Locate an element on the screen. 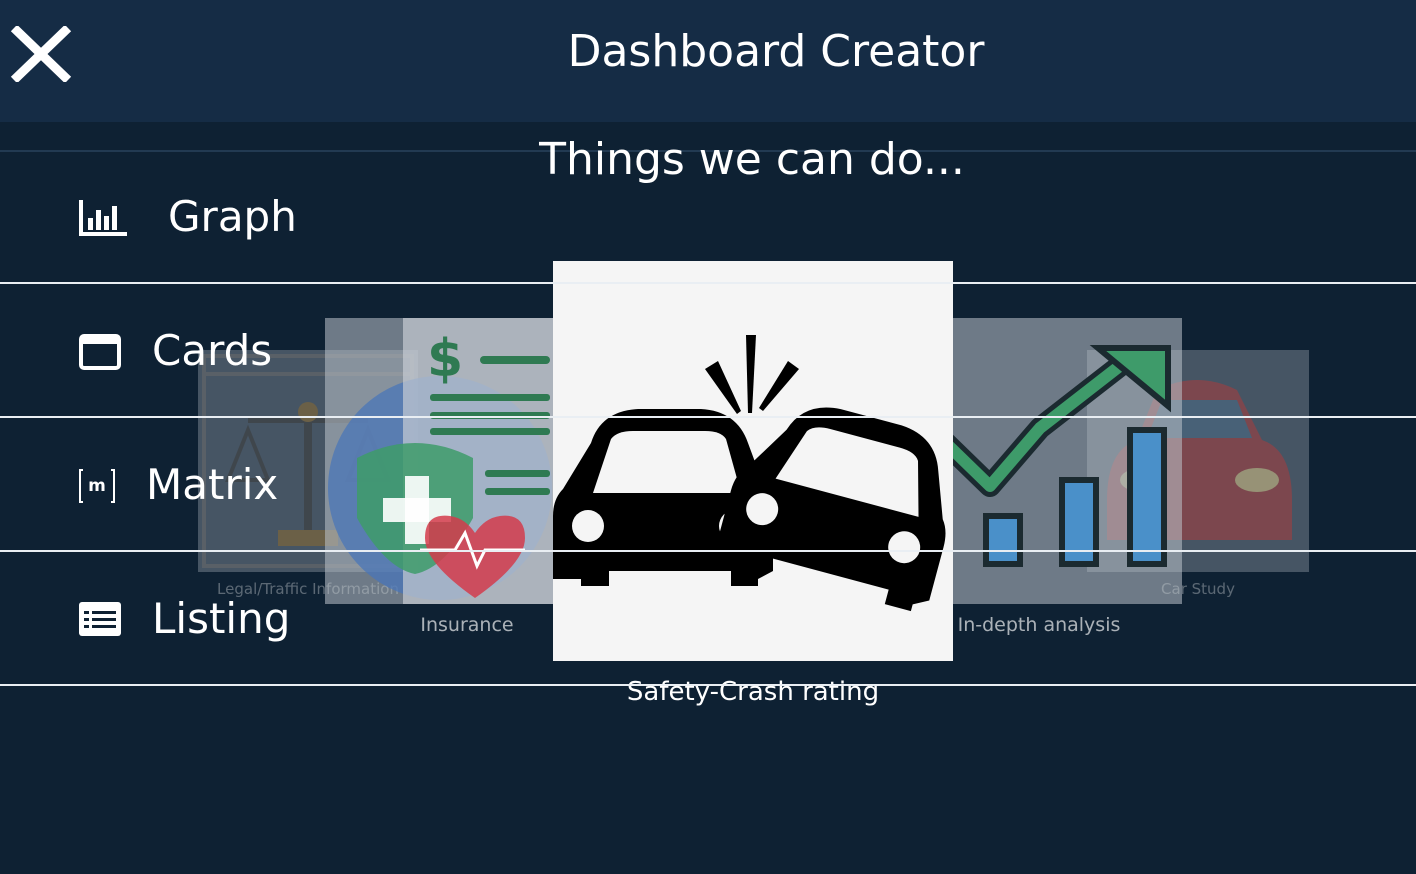 The width and height of the screenshot is (1416, 874). svg-text: m is located at coordinates (97, 486).